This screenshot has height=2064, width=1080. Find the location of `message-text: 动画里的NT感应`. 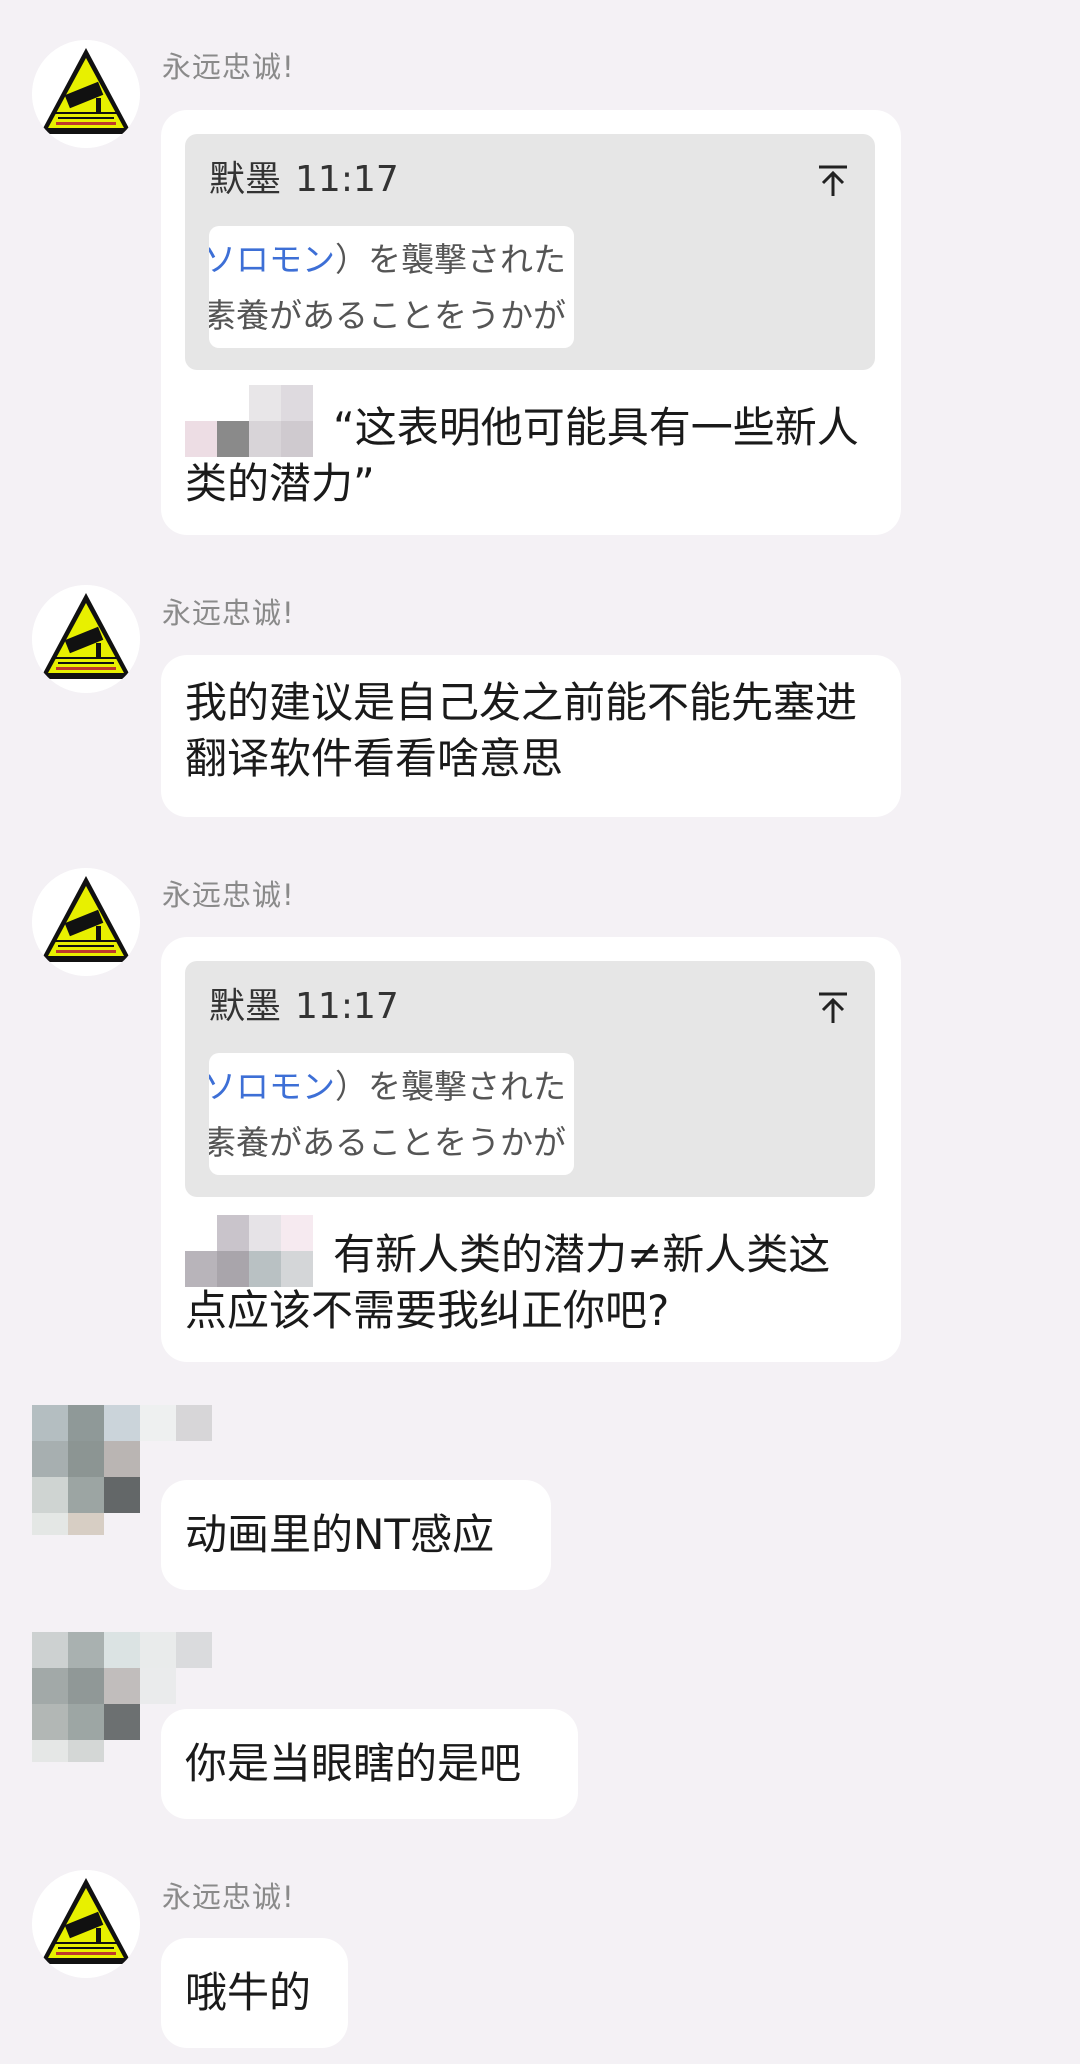

message-text: 动画里的NT感应 is located at coordinates (340, 1534).